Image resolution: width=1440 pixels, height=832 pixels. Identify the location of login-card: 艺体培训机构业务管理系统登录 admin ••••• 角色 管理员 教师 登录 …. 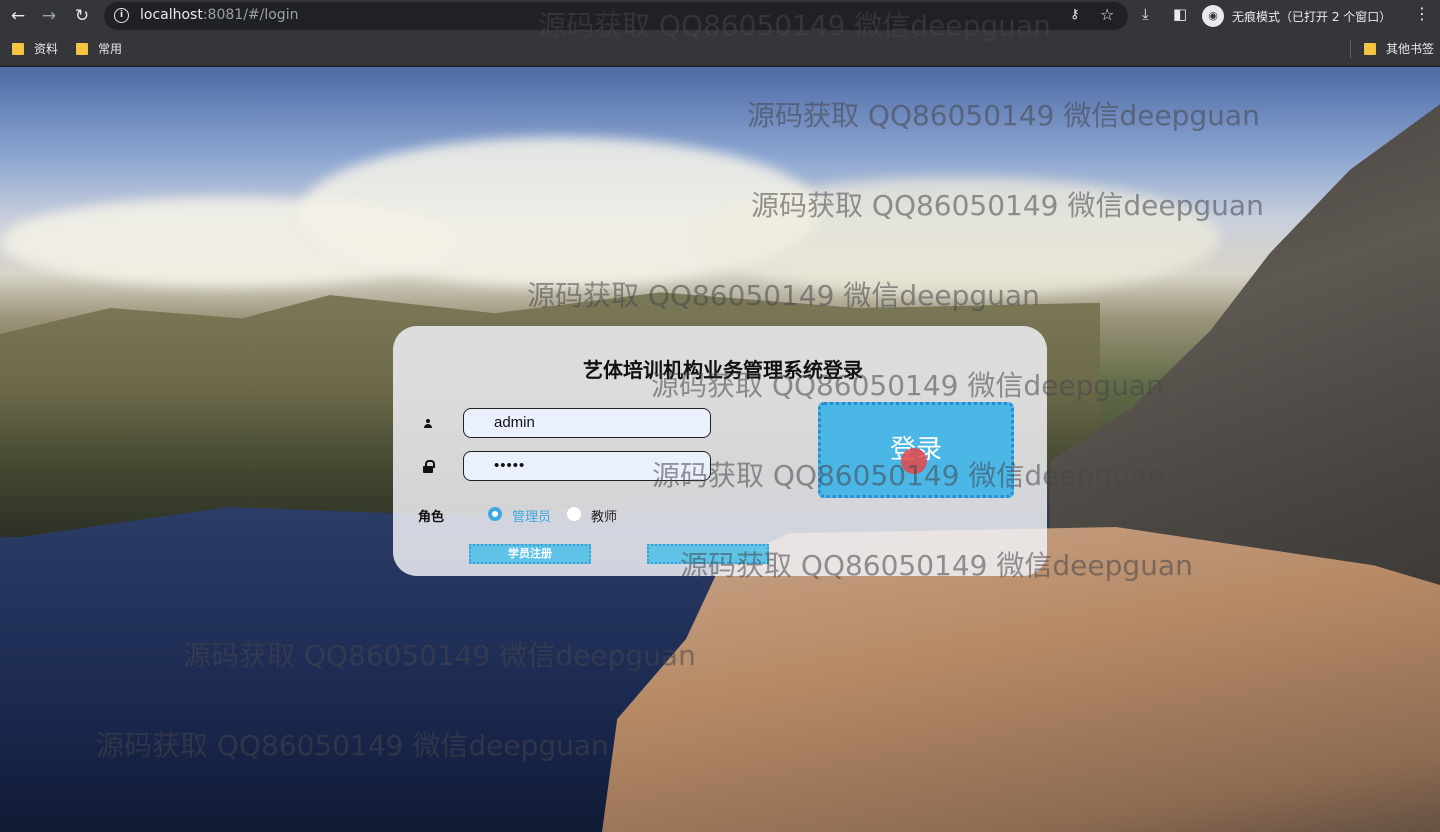
(720, 451).